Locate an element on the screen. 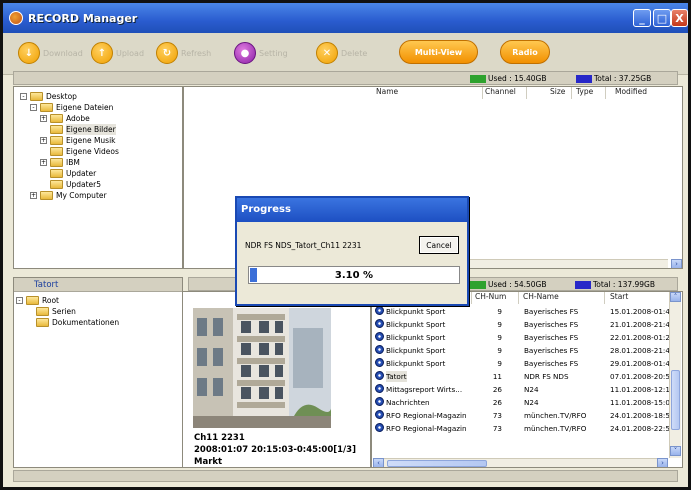 The image size is (691, 490). used-text-bottom: Used : 54.50GB is located at coordinates (517, 284).